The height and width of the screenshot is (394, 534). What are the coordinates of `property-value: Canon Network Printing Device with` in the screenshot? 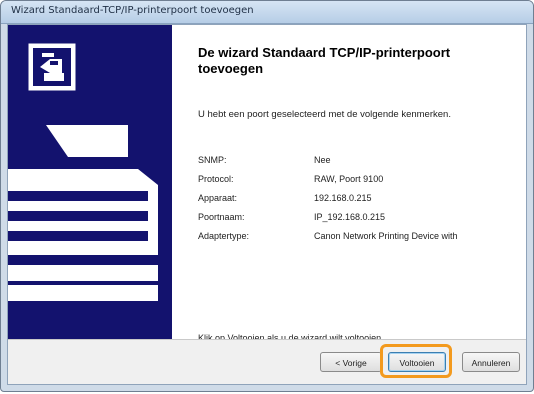 It's located at (386, 236).